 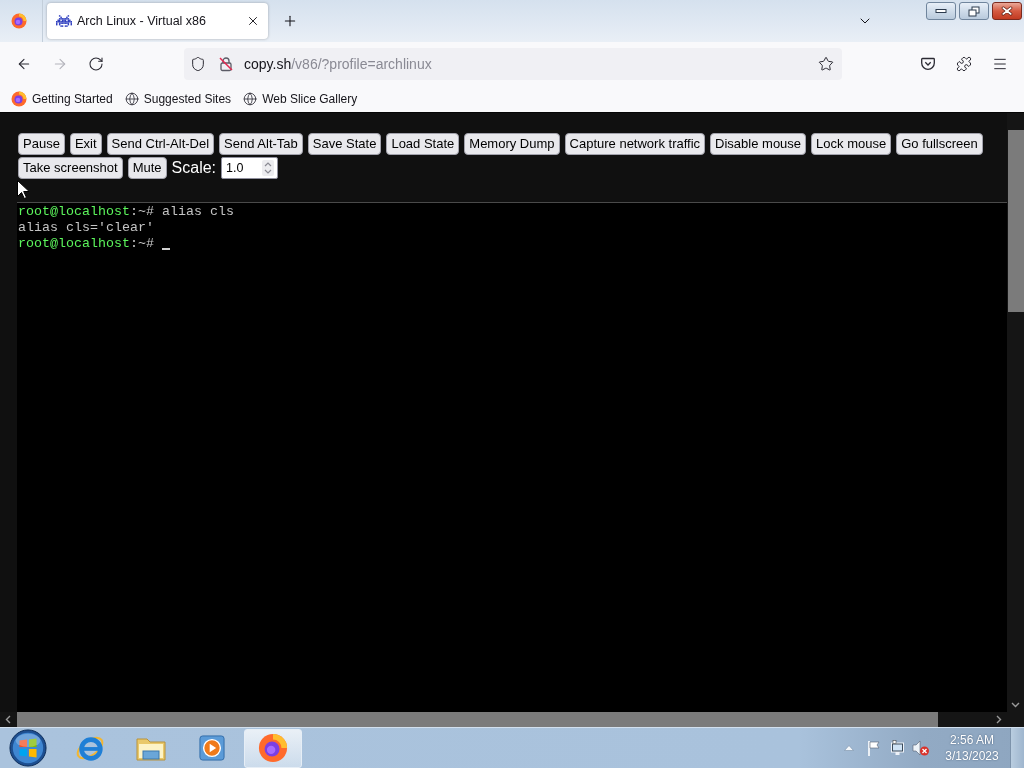 I want to click on control-button: Capture network traffic, so click(x=635, y=144).